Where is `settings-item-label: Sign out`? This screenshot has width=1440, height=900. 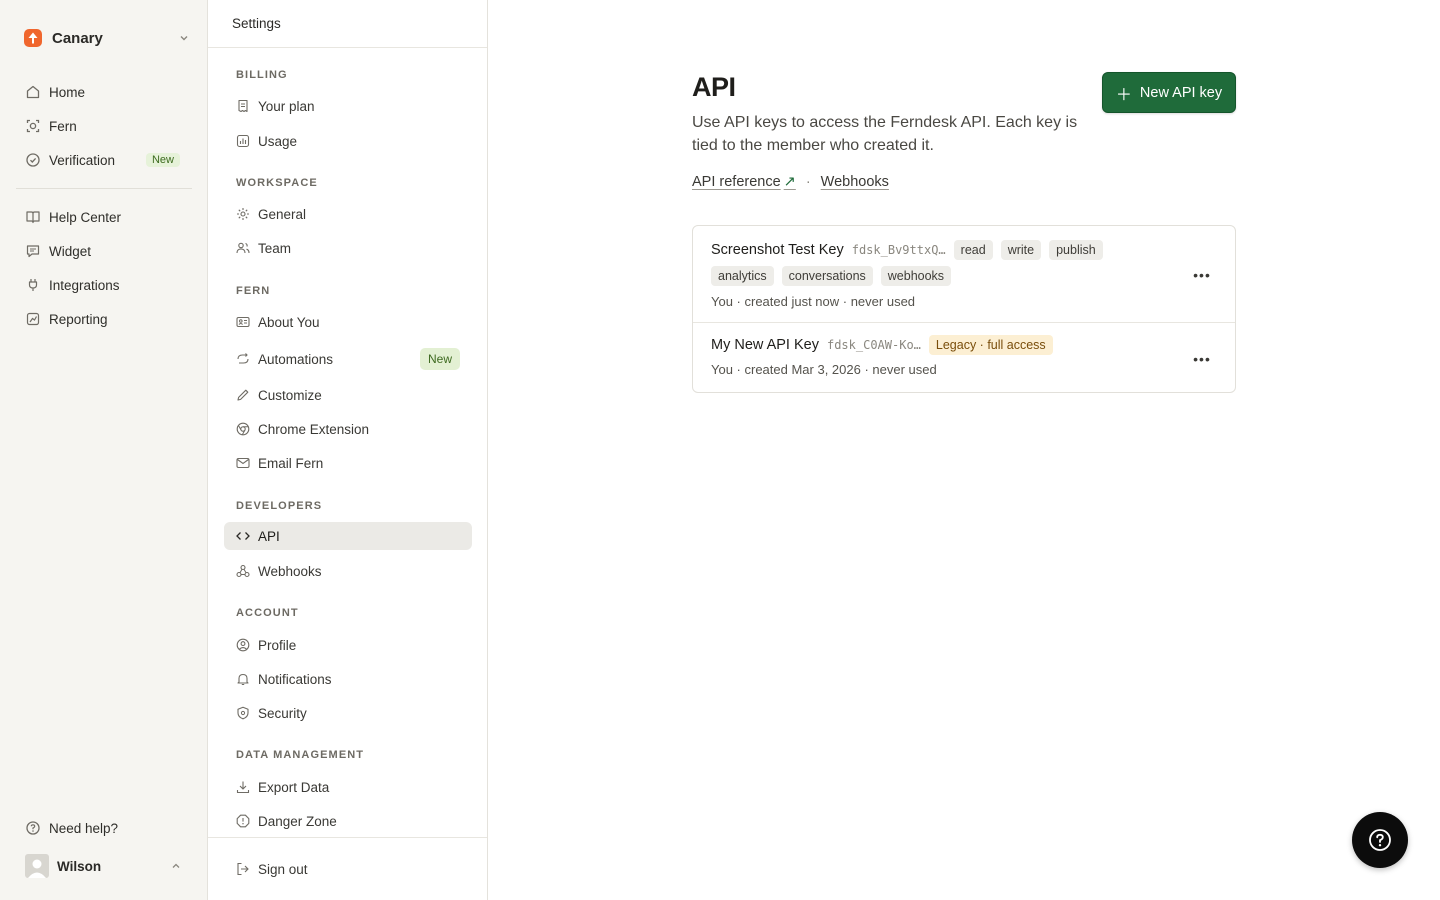 settings-item-label: Sign out is located at coordinates (283, 869).